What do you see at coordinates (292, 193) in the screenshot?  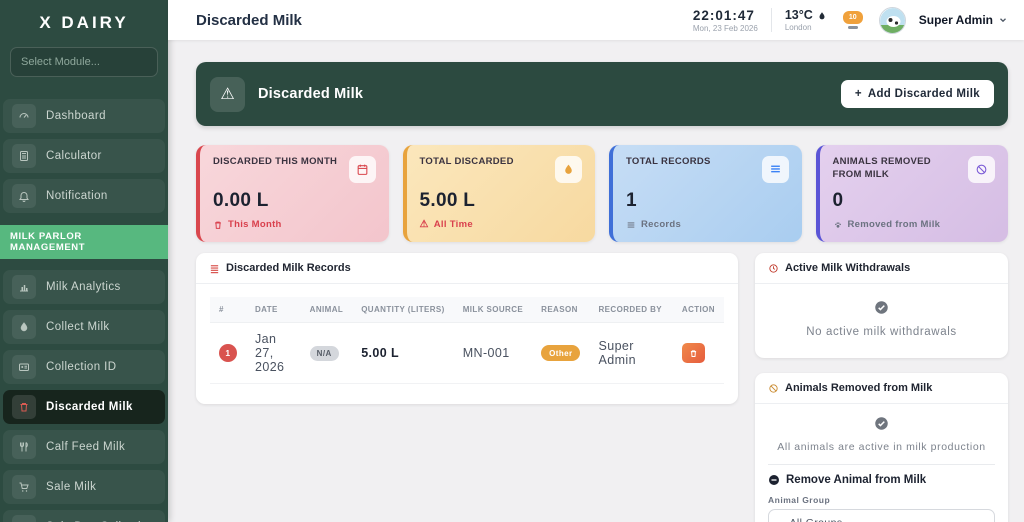 I see `stat-card-discarded-this-month: DISCARDED THIS MONTH 0.00 L This Month` at bounding box center [292, 193].